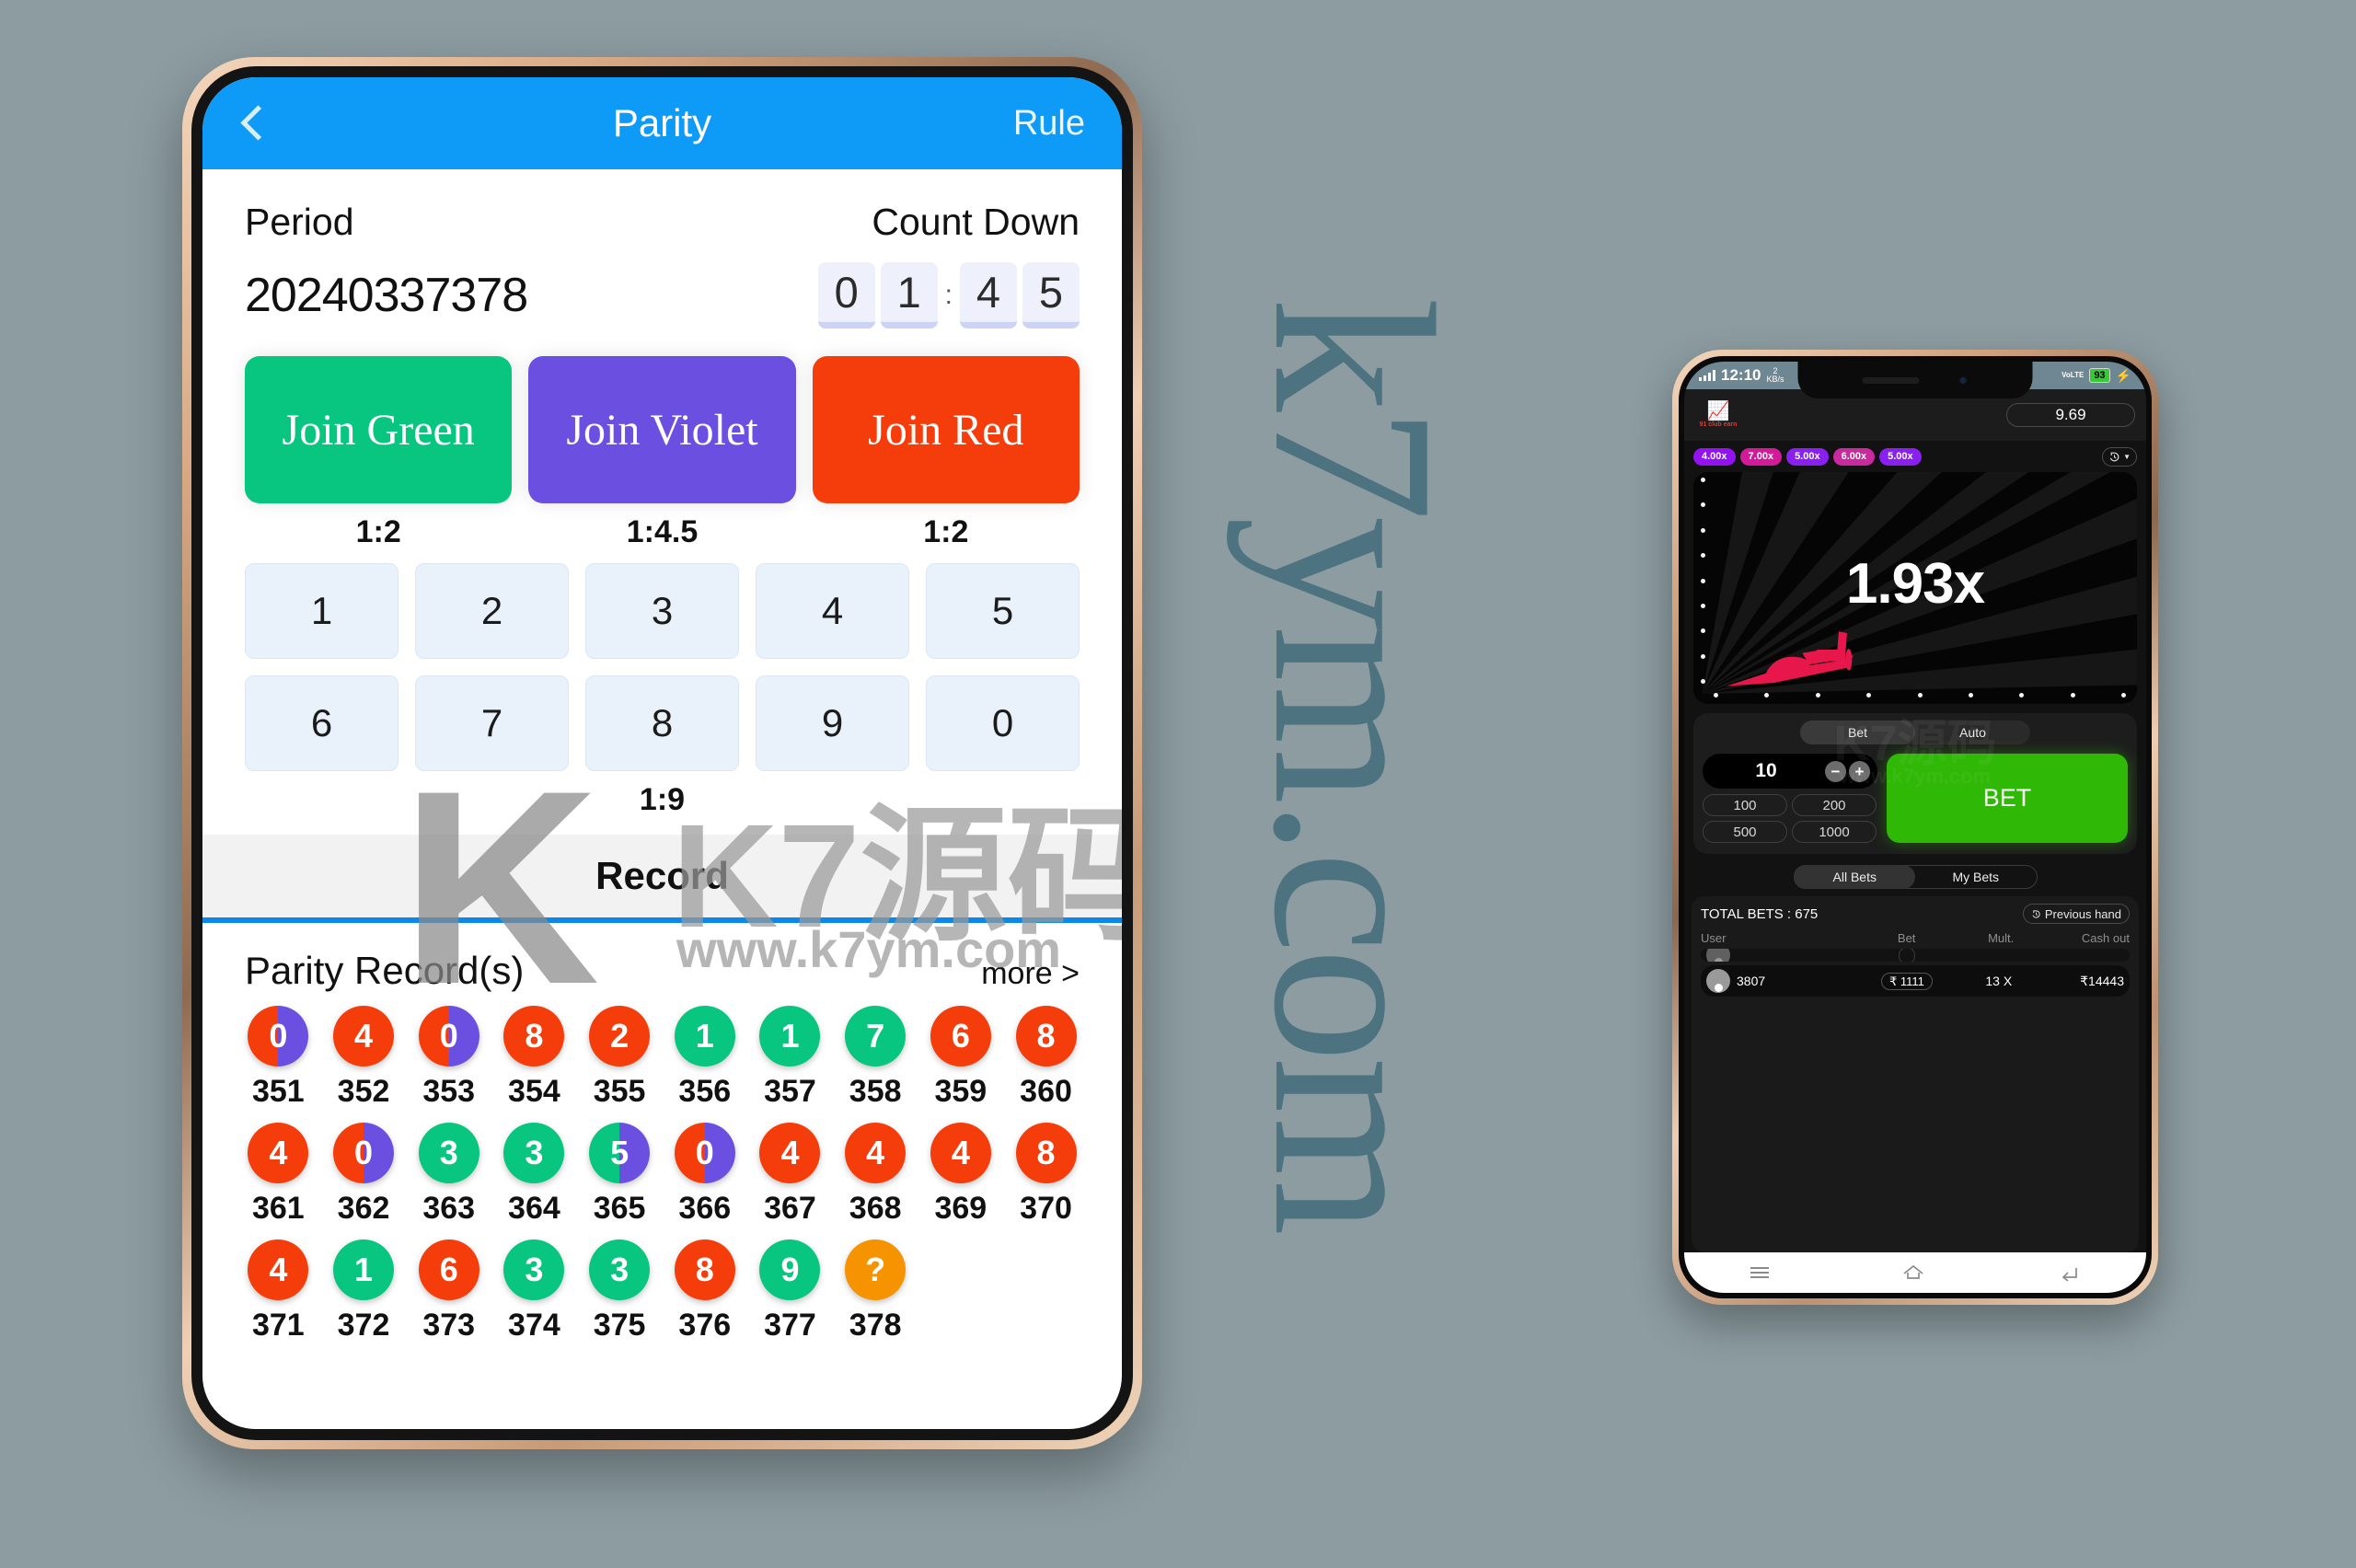 The height and width of the screenshot is (1568, 2356). I want to click on record-ball: 9, so click(790, 1269).